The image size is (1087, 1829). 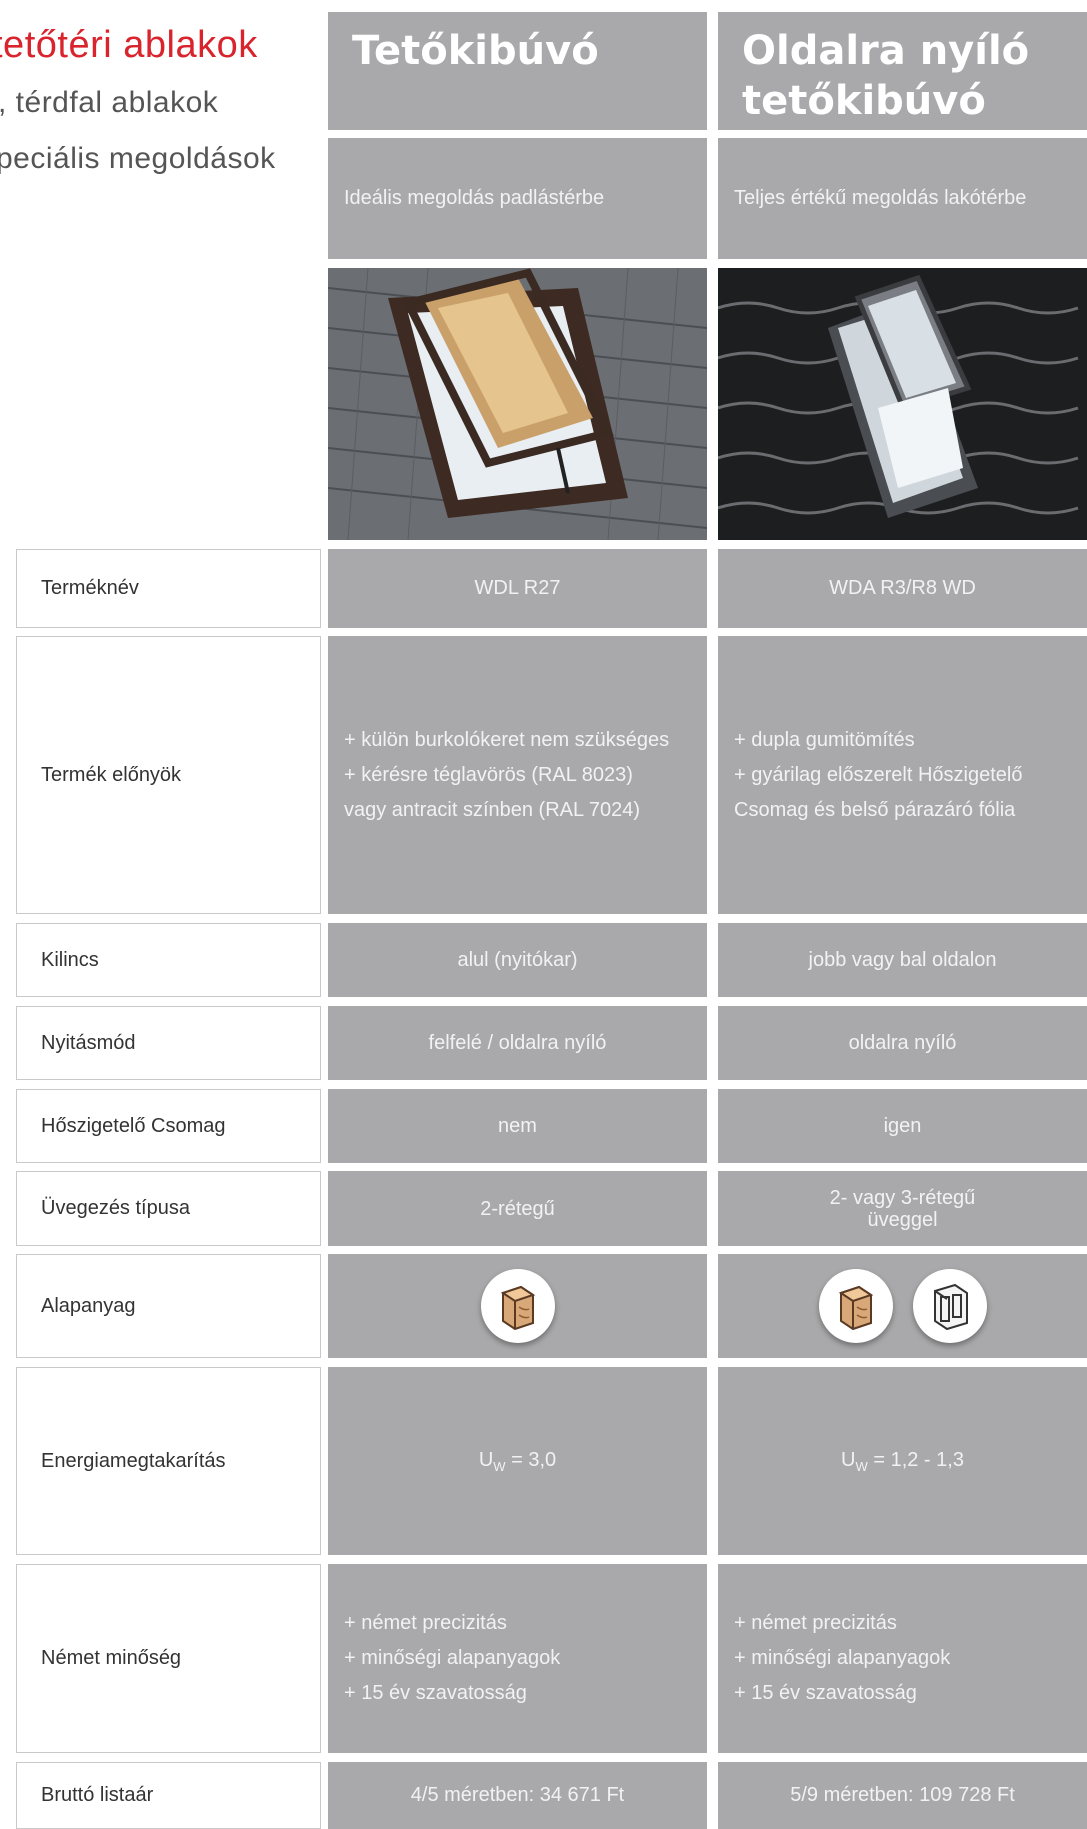 I want to click on product-subtitle: Teljes értékű megoldás lakótérbe, so click(x=902, y=198).